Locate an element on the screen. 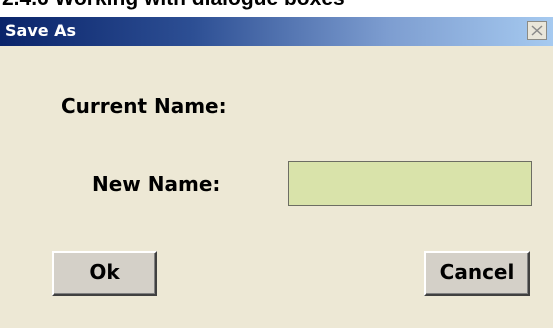 This screenshot has width=555, height=328. cancel-button: Cancel is located at coordinates (477, 273).